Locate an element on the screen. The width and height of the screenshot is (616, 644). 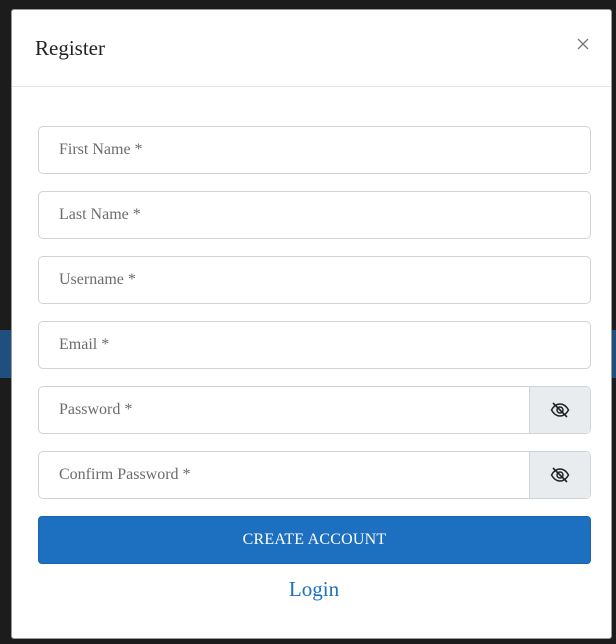
username-field-wrapper is located at coordinates (314, 280).